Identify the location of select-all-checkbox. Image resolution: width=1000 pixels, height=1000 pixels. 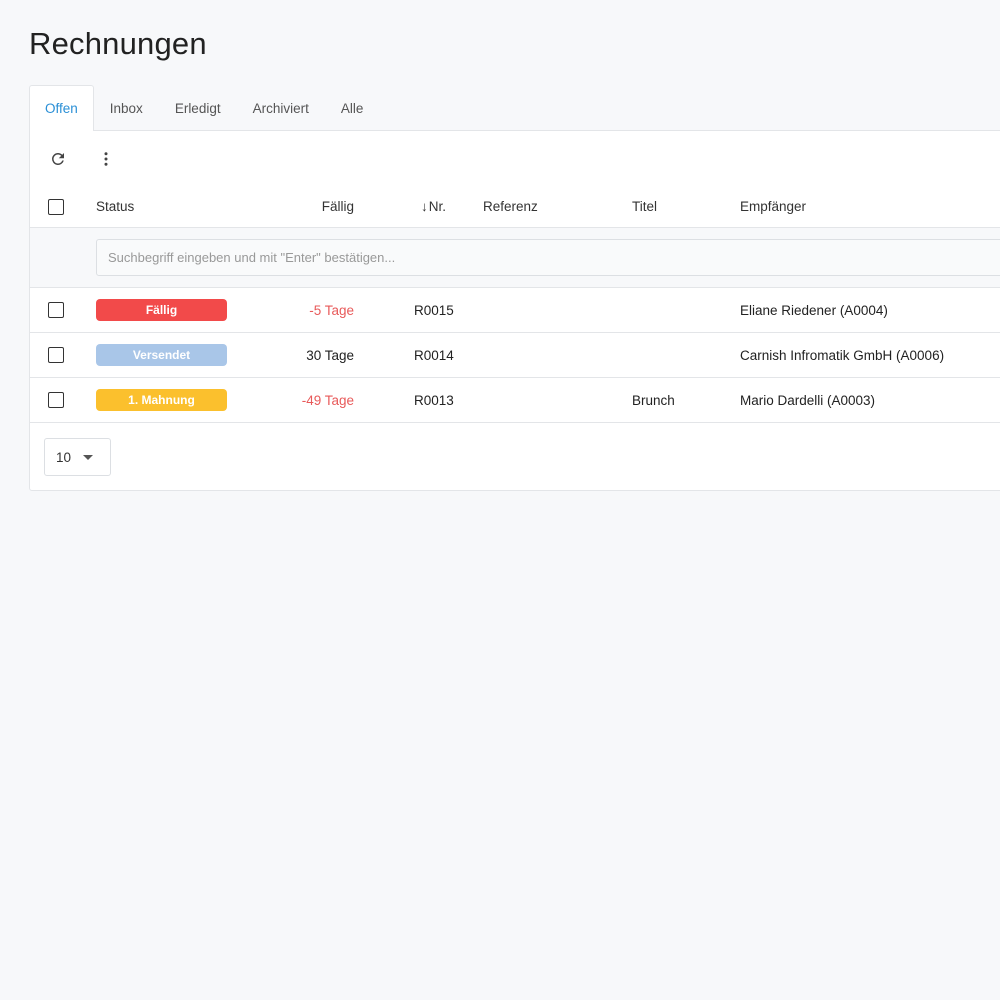
(56, 206).